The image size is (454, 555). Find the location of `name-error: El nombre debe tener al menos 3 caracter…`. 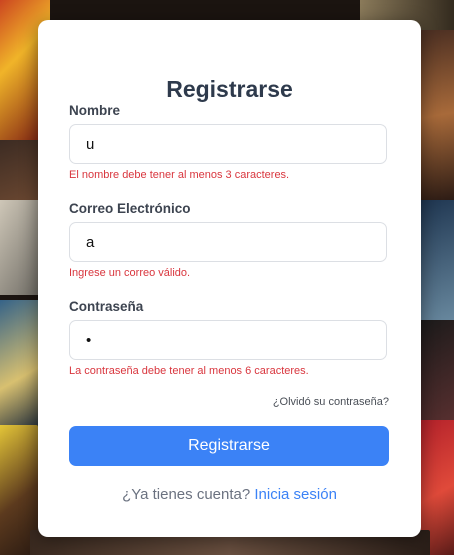

name-error: El nombre debe tener al menos 3 caracter… is located at coordinates (179, 175).